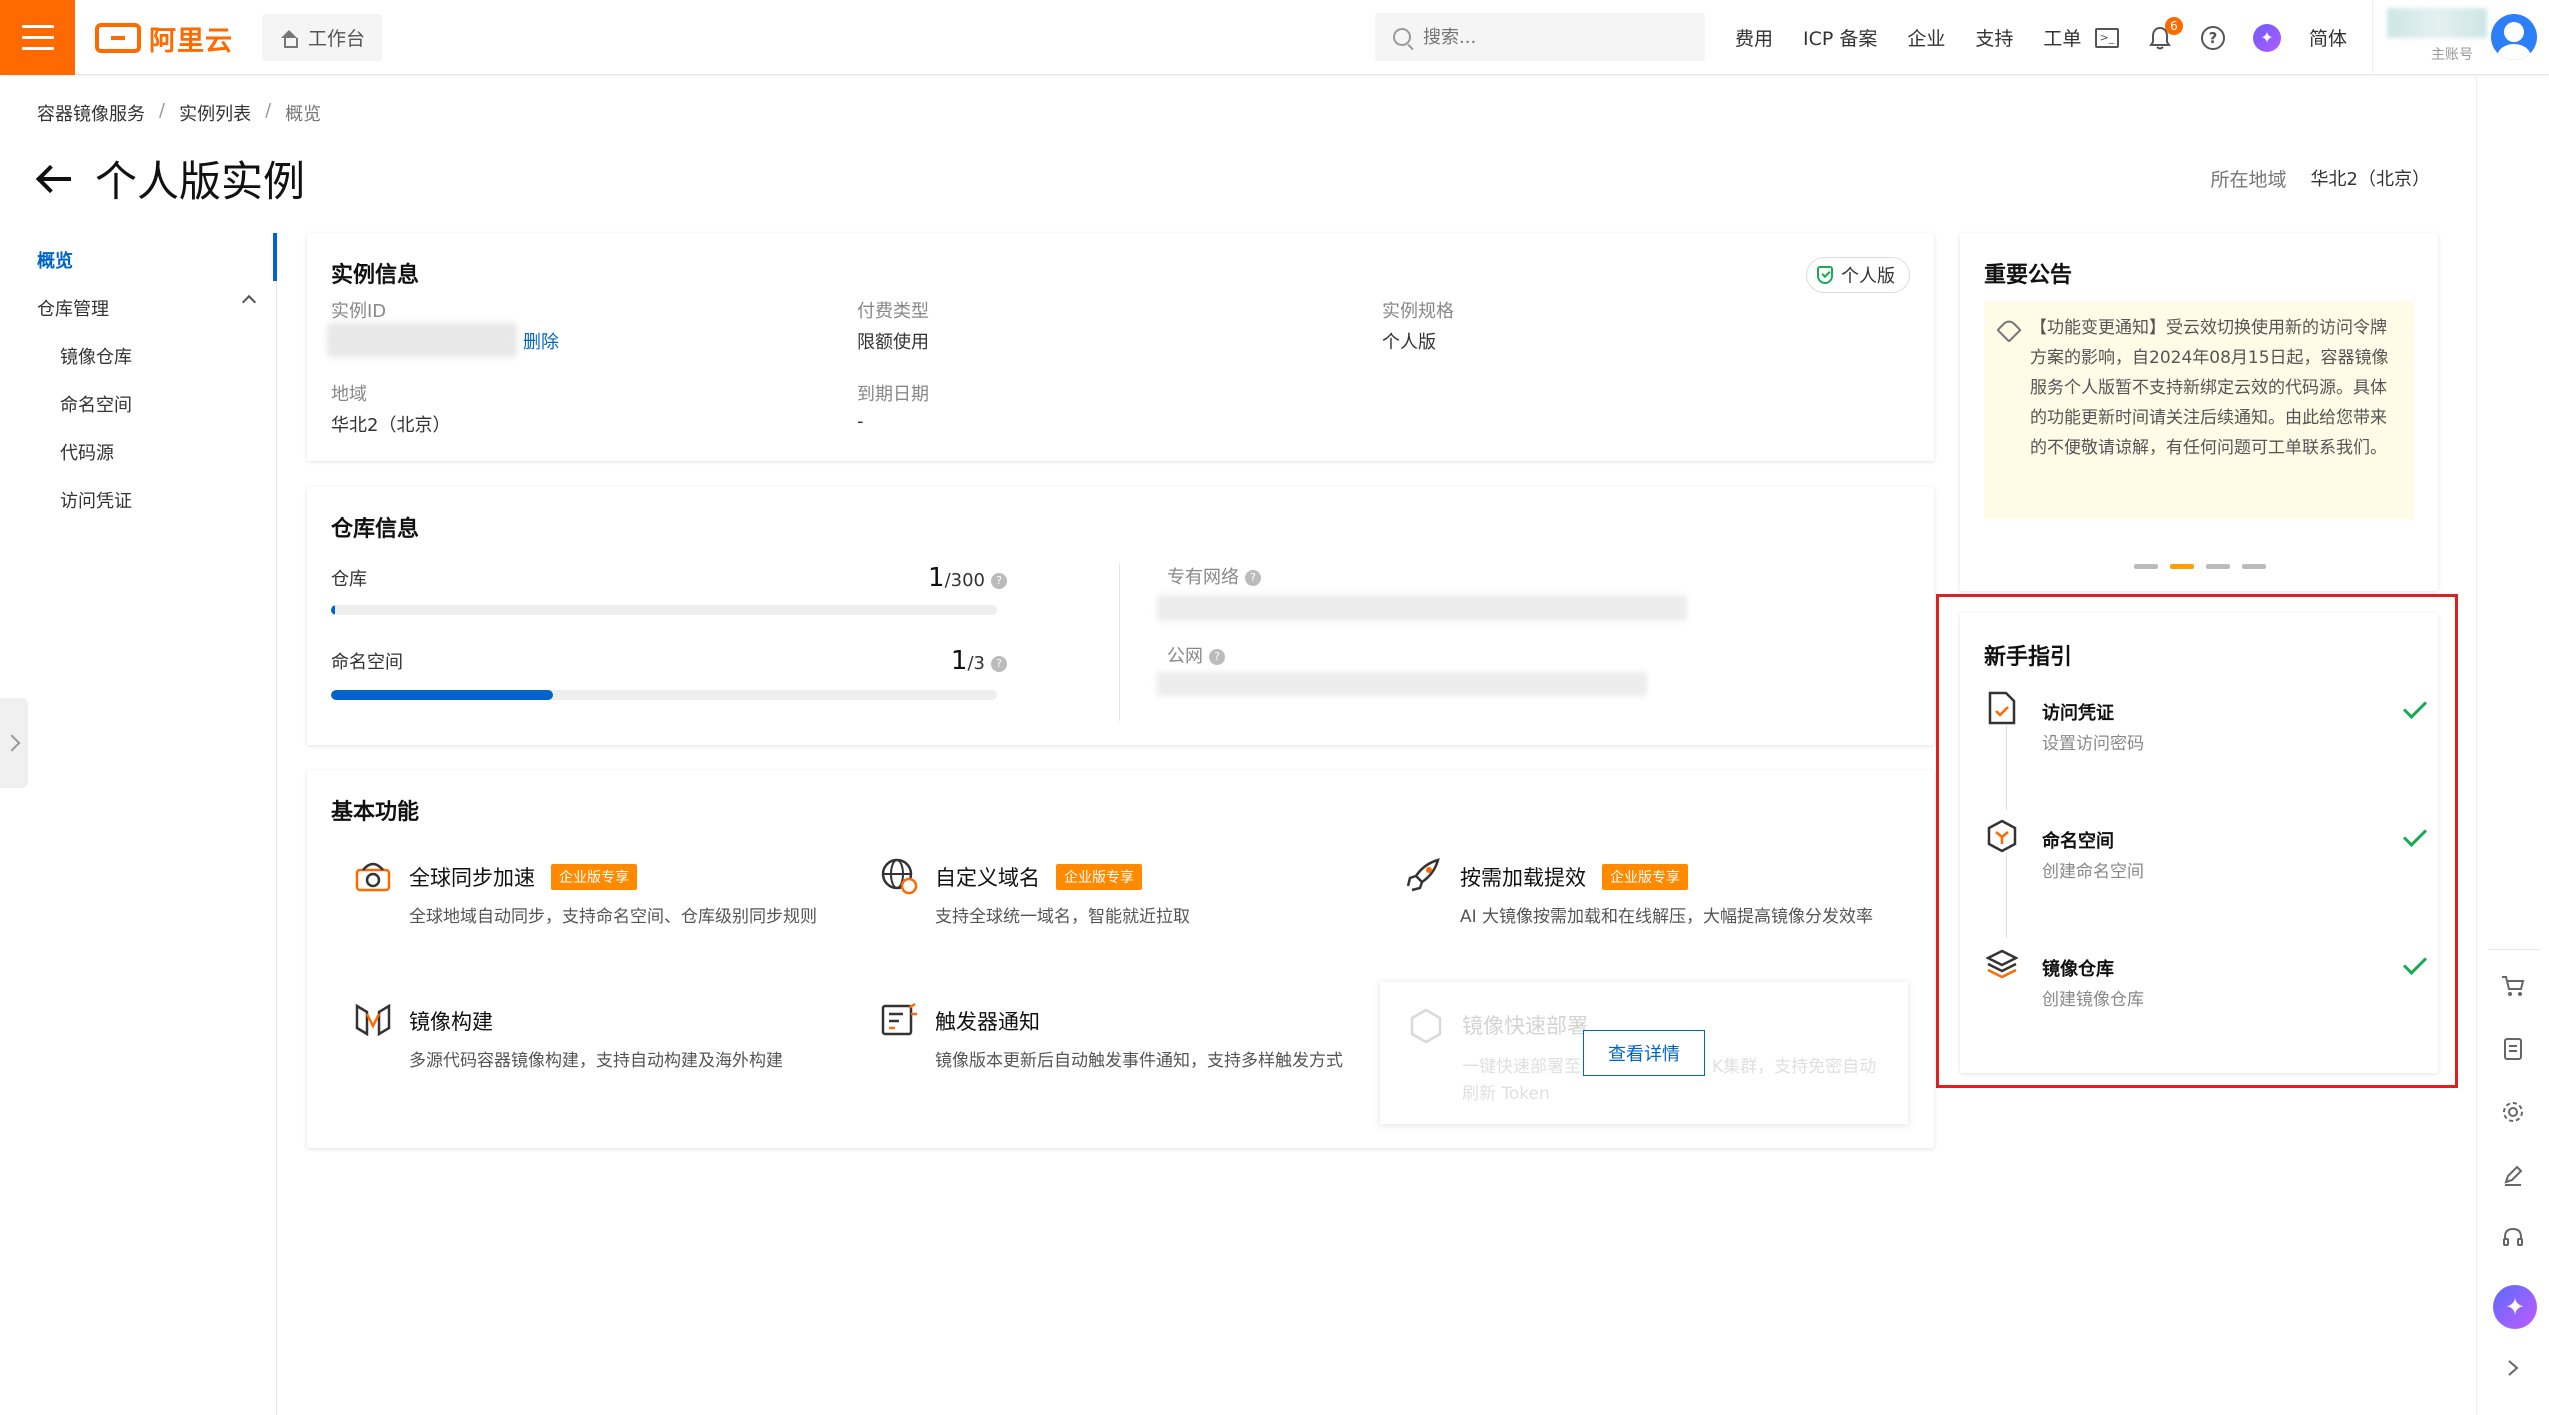 Image resolution: width=2549 pixels, height=1415 pixels. What do you see at coordinates (373, 877) in the screenshot?
I see `global-sync-icon` at bounding box center [373, 877].